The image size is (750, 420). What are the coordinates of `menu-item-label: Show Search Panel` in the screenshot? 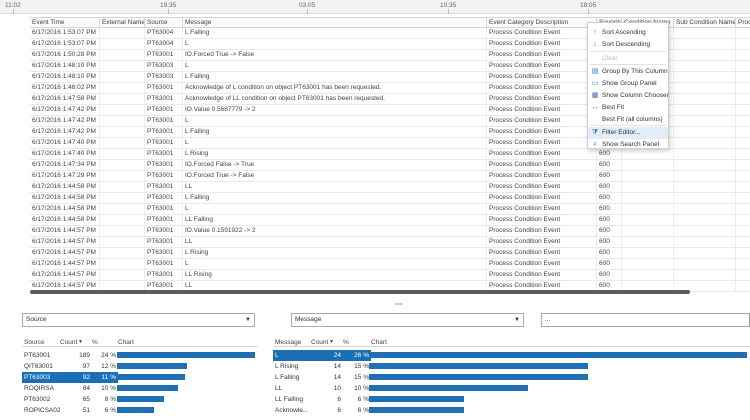 It's located at (631, 144).